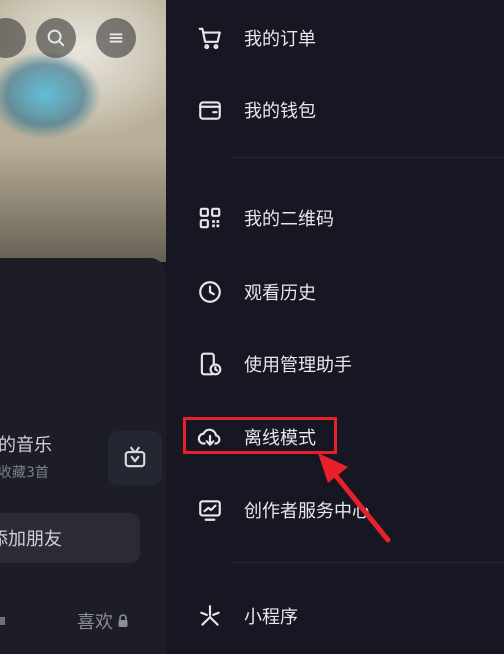 This screenshot has width=504, height=654. I want to click on menu-item-watch-history: 观看历史, so click(256, 292).